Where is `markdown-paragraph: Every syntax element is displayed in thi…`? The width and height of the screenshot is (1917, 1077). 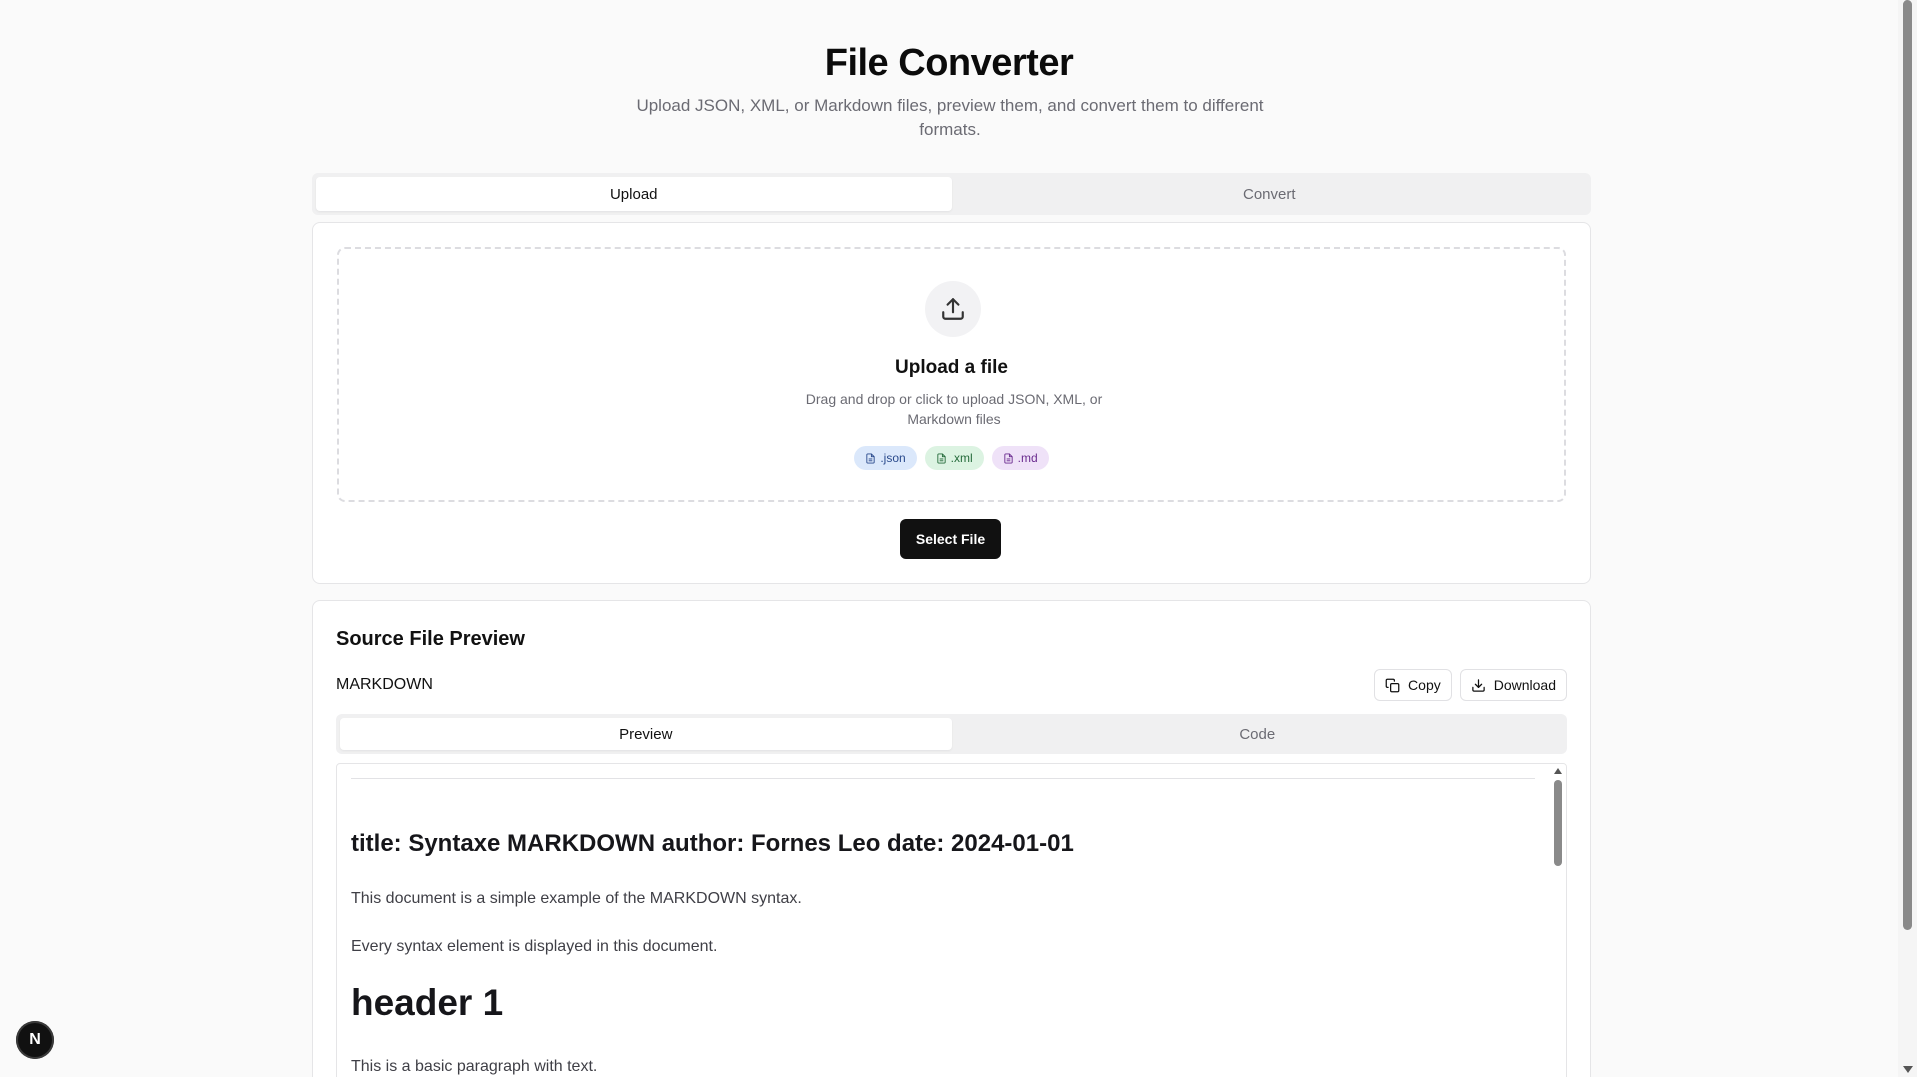
markdown-paragraph: Every syntax element is displayed in thi… is located at coordinates (534, 946).